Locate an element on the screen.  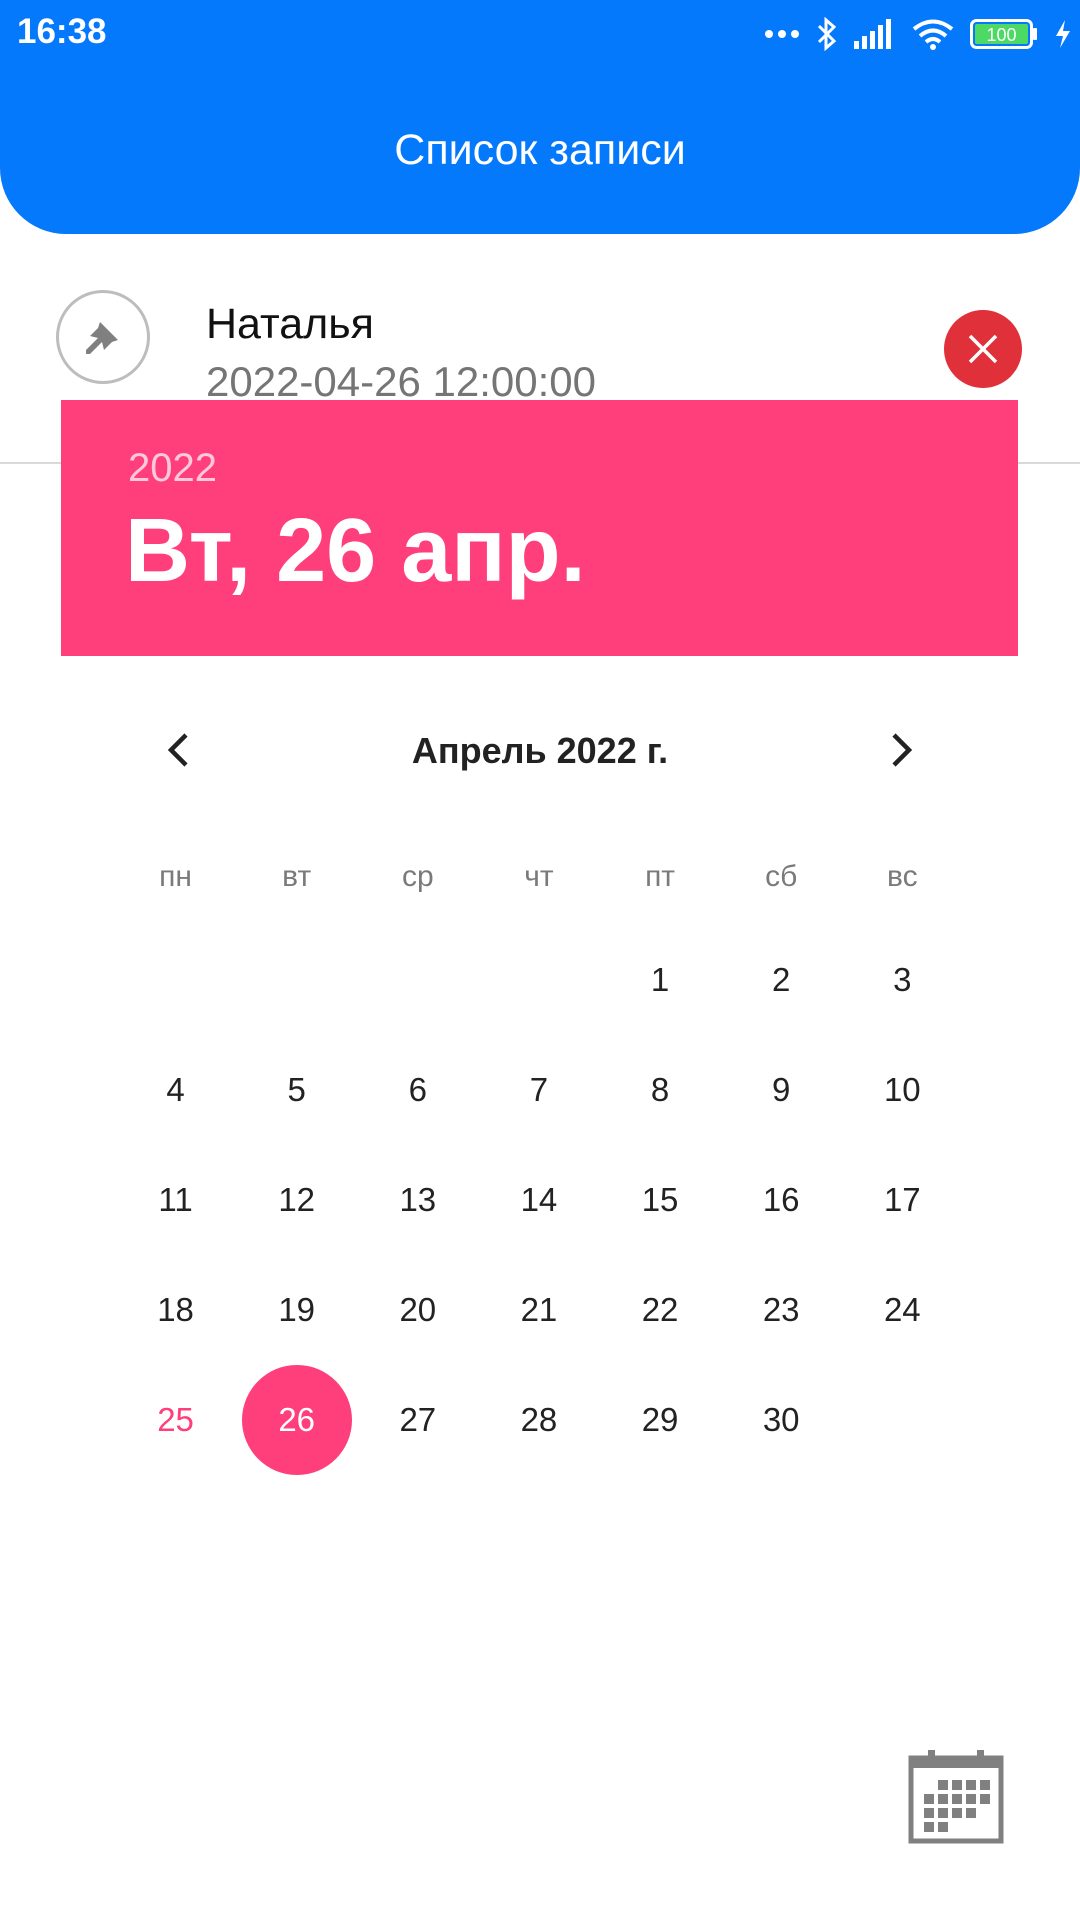
calendar-day: 9 is located at coordinates (781, 1090).